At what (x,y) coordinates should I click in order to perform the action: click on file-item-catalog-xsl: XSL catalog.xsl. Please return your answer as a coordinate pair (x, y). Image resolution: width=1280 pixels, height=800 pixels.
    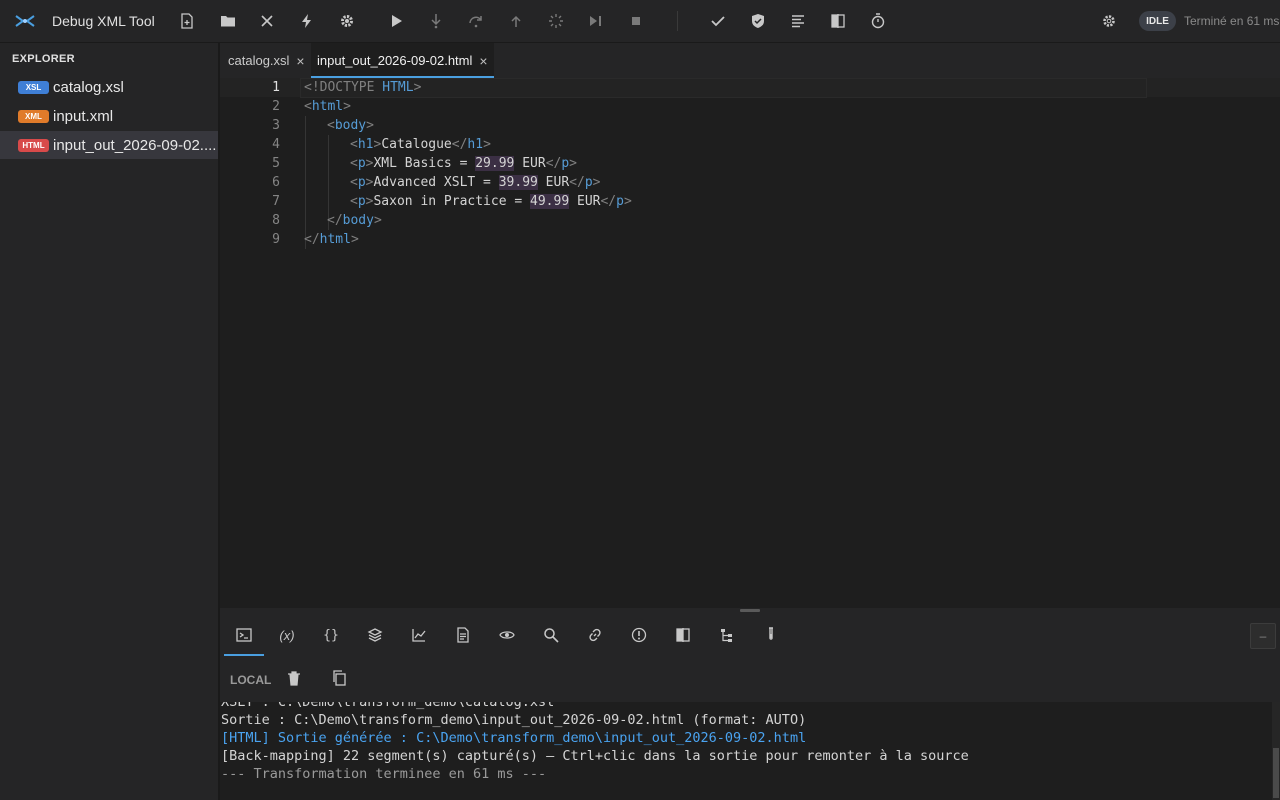
    Looking at the image, I should click on (109, 87).